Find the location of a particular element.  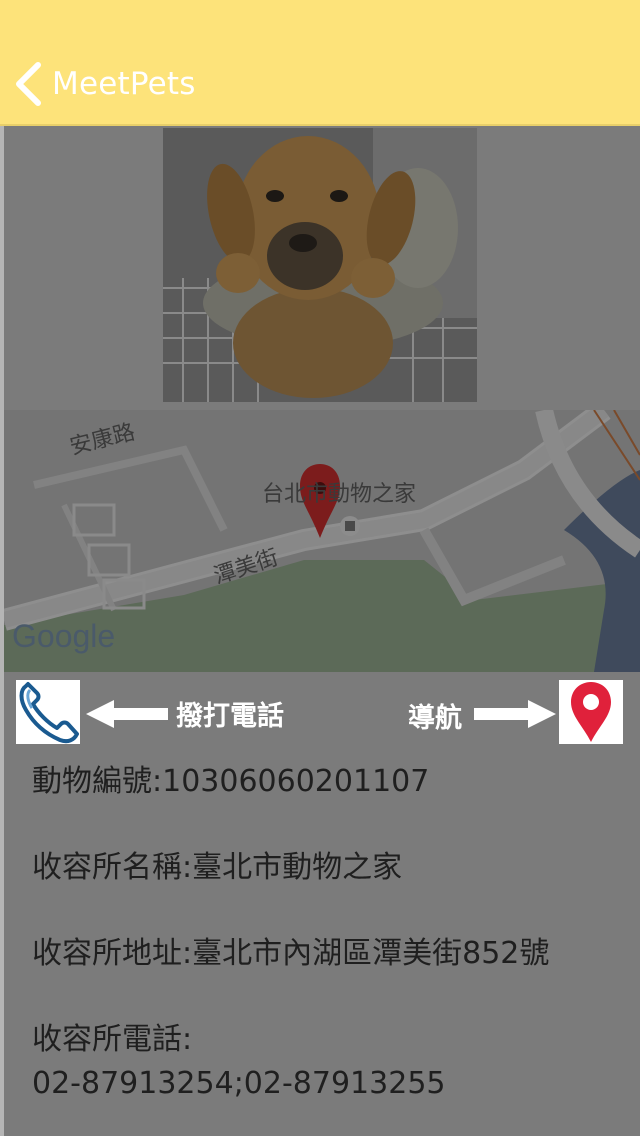

navigate-button is located at coordinates (591, 712).